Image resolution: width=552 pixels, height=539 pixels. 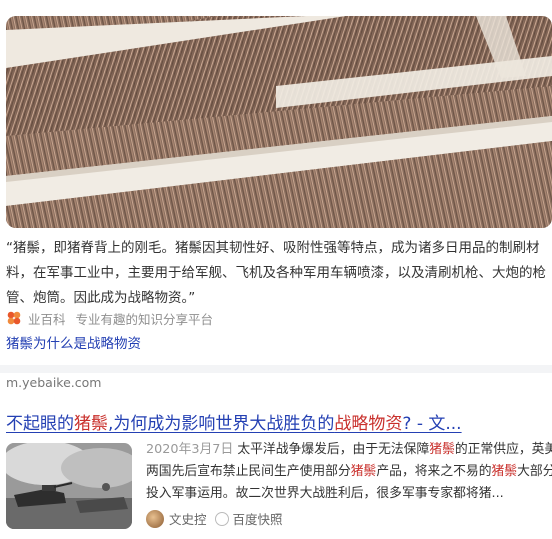 I want to click on snapshot-link: 百度快照, so click(x=258, y=518).